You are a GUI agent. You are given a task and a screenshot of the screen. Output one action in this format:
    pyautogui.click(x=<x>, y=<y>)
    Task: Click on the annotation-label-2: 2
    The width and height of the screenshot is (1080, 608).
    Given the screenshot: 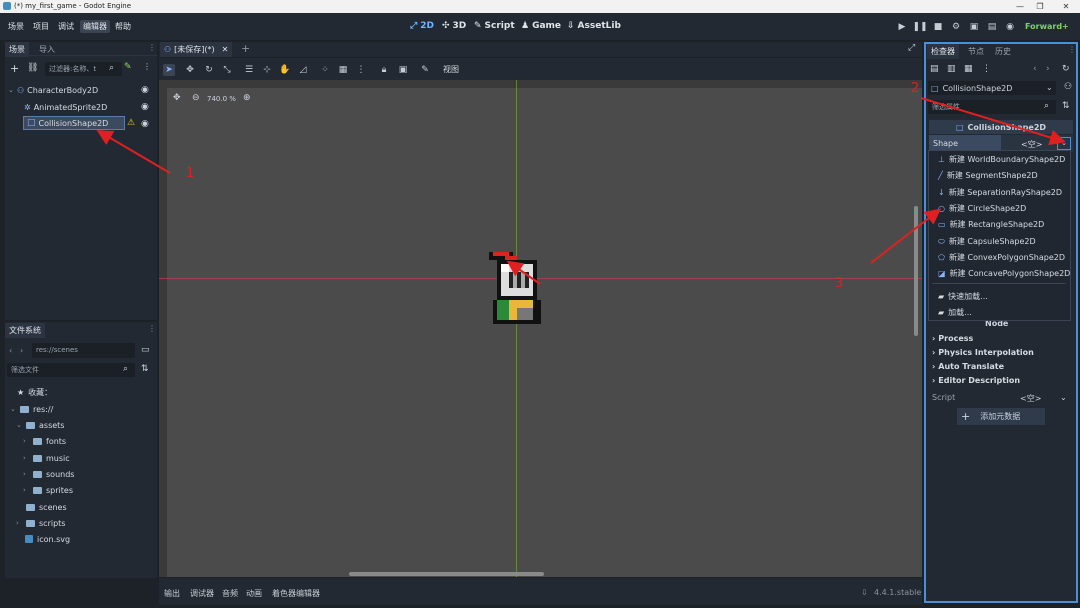 What is the action you would take?
    pyautogui.click(x=915, y=88)
    